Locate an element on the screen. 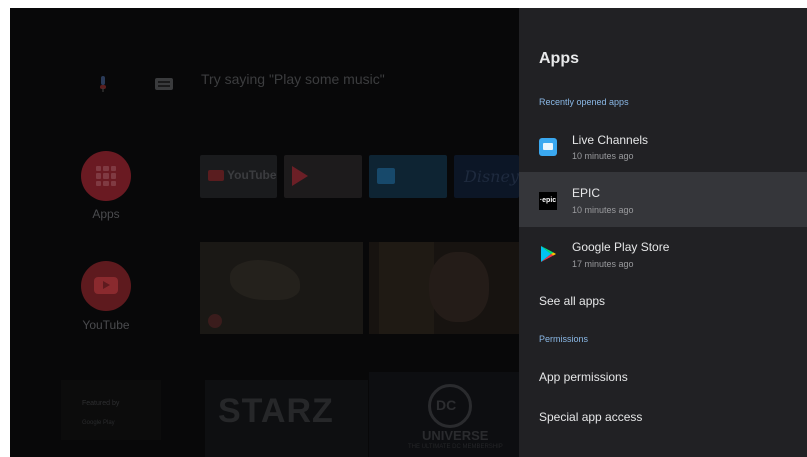 The height and width of the screenshot is (457, 807). google-play-store-icon is located at coordinates (548, 254).